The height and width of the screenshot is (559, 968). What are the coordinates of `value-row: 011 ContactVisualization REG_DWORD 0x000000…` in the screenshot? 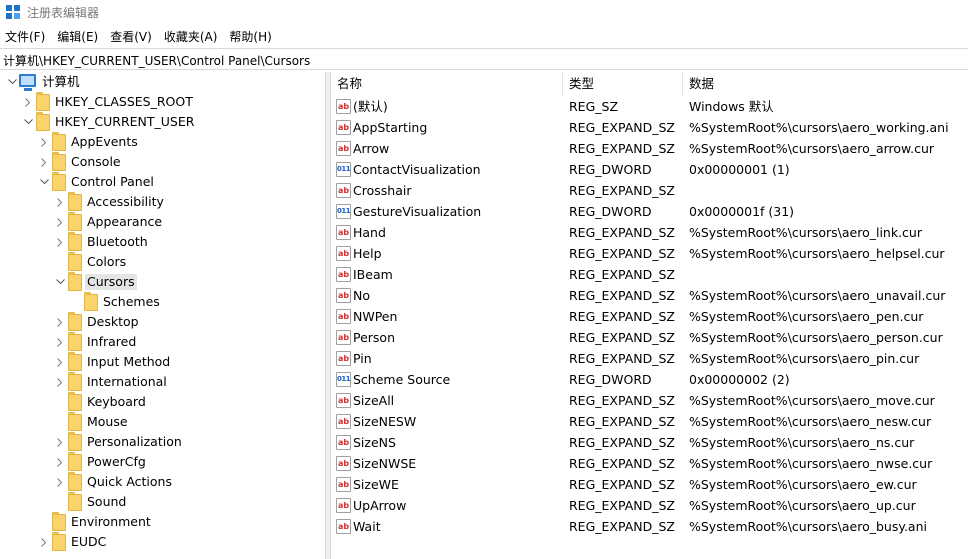 It's located at (649, 169).